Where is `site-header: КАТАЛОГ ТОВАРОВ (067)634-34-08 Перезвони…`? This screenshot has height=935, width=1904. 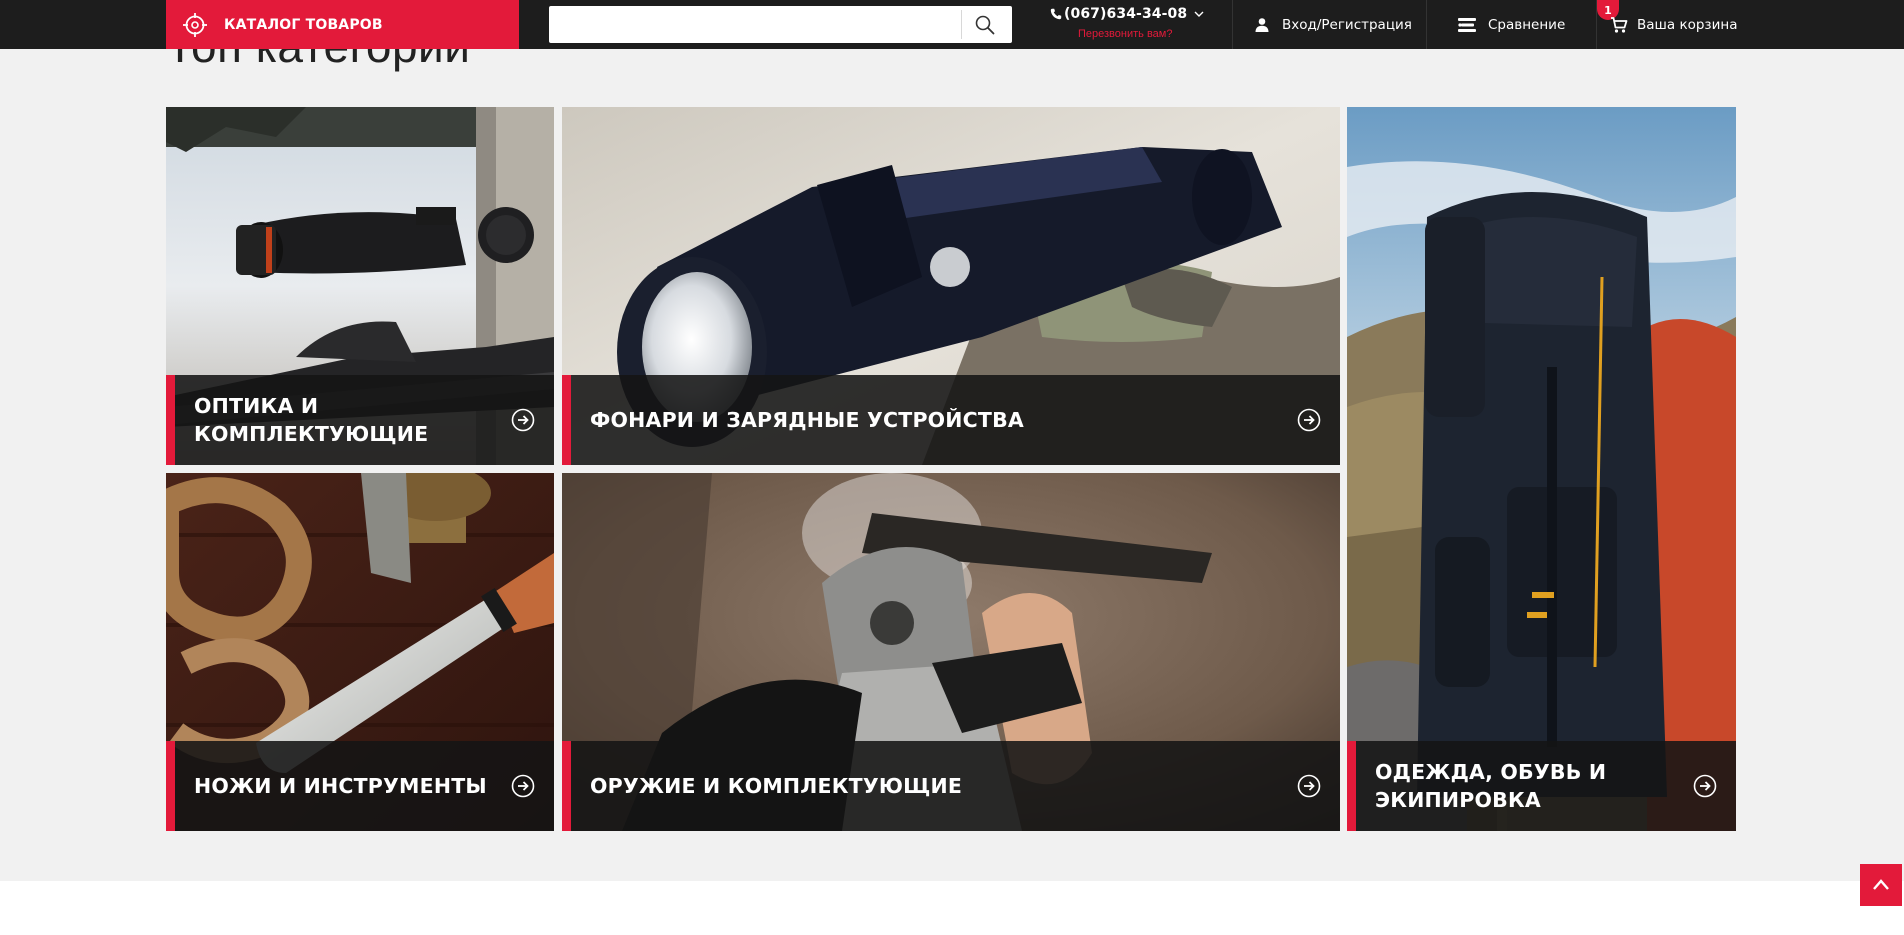 site-header: КАТАЛОГ ТОВАРОВ (067)634-34-08 Перезвони… is located at coordinates (952, 24).